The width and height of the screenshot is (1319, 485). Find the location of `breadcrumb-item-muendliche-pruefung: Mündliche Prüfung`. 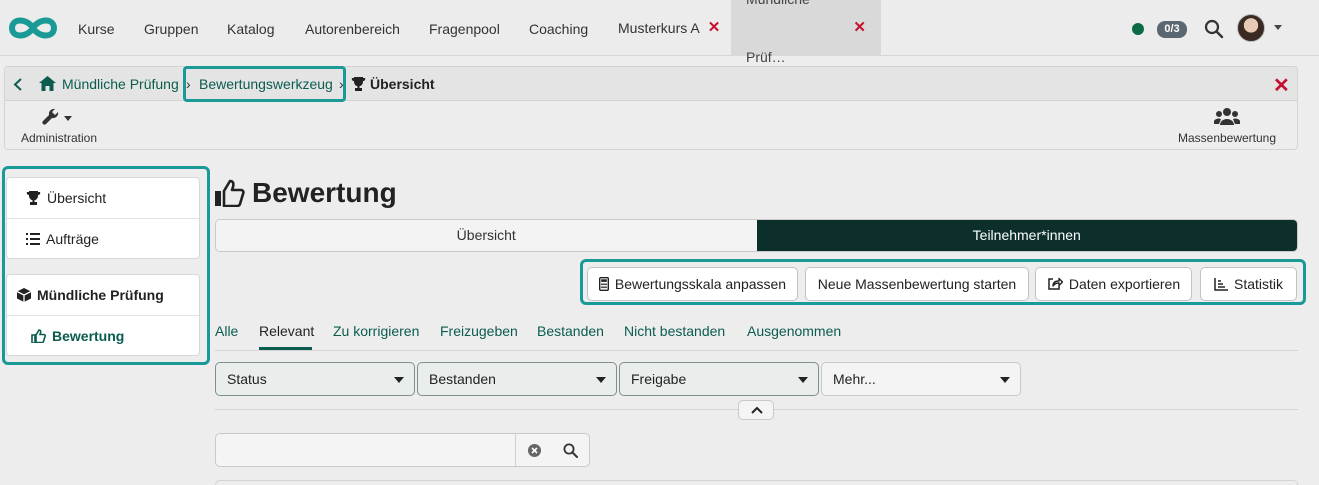

breadcrumb-item-muendliche-pruefung: Mündliche Prüfung is located at coordinates (120, 84).